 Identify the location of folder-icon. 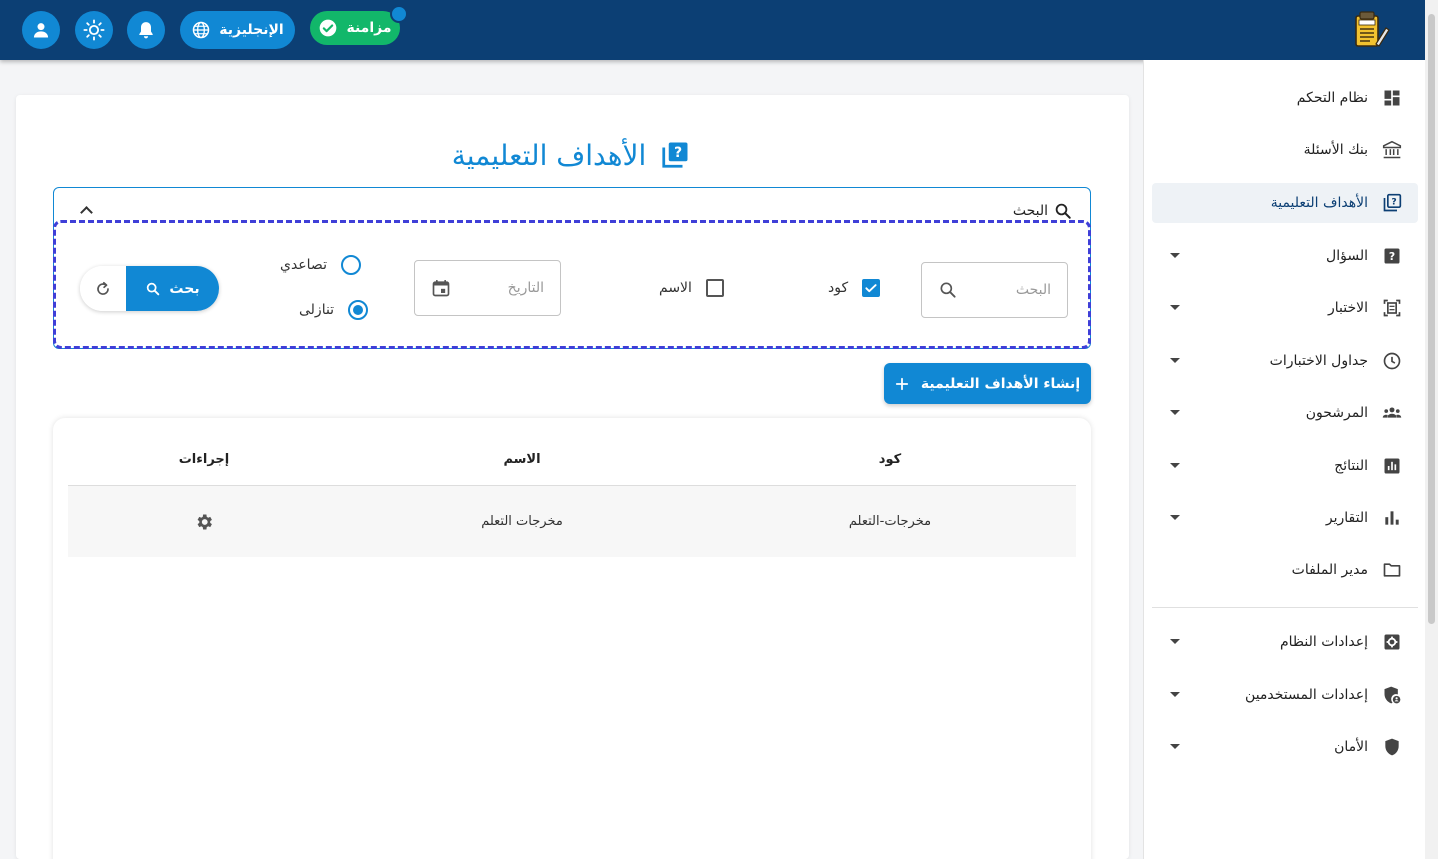
(1392, 570).